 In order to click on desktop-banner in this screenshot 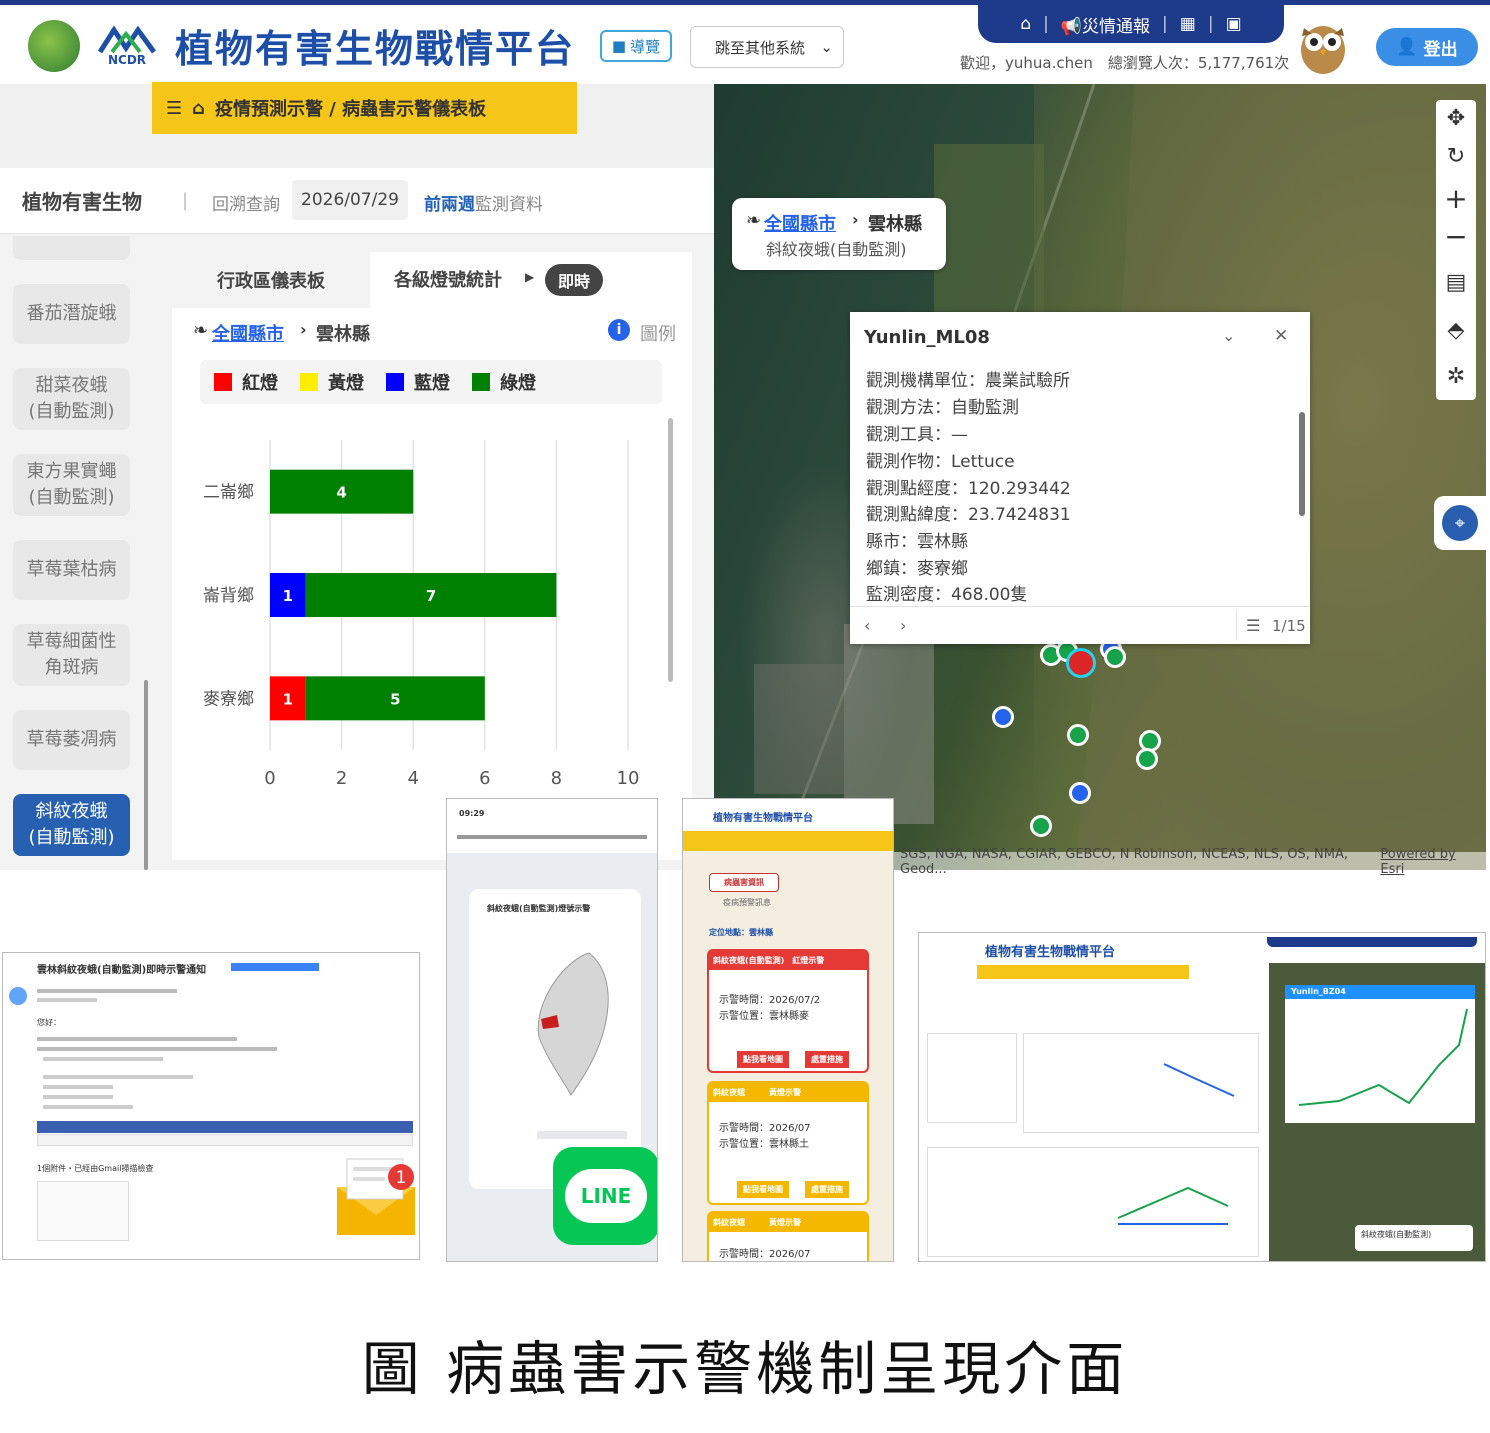, I will do `click(1083, 972)`.